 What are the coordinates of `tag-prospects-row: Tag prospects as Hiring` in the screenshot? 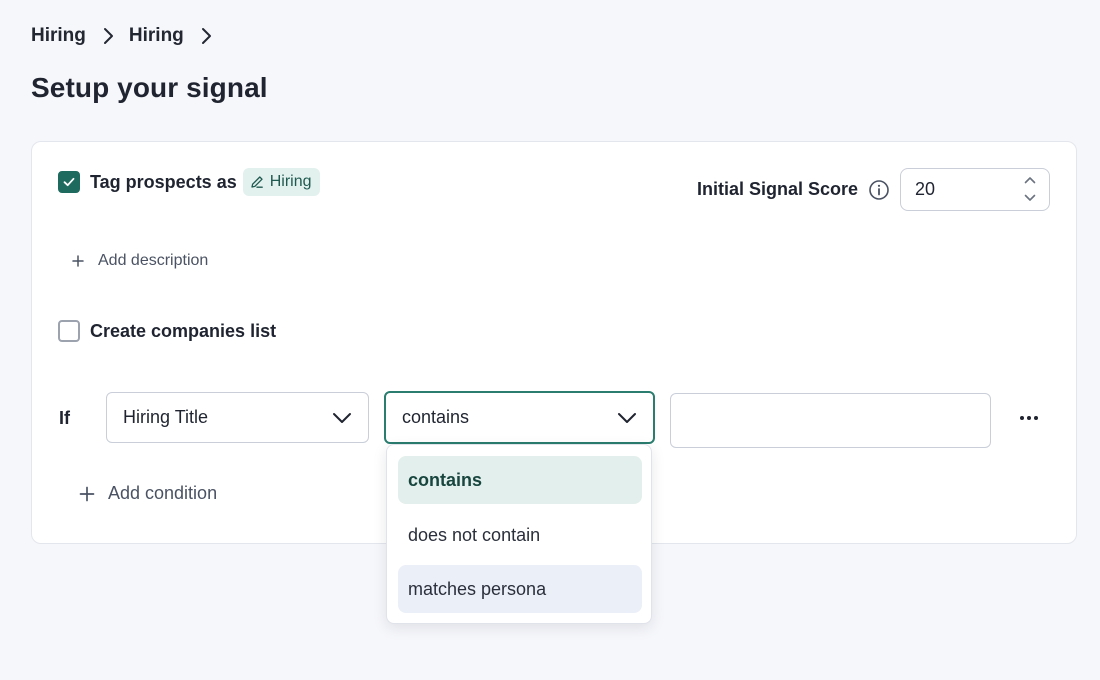 It's located at (189, 182).